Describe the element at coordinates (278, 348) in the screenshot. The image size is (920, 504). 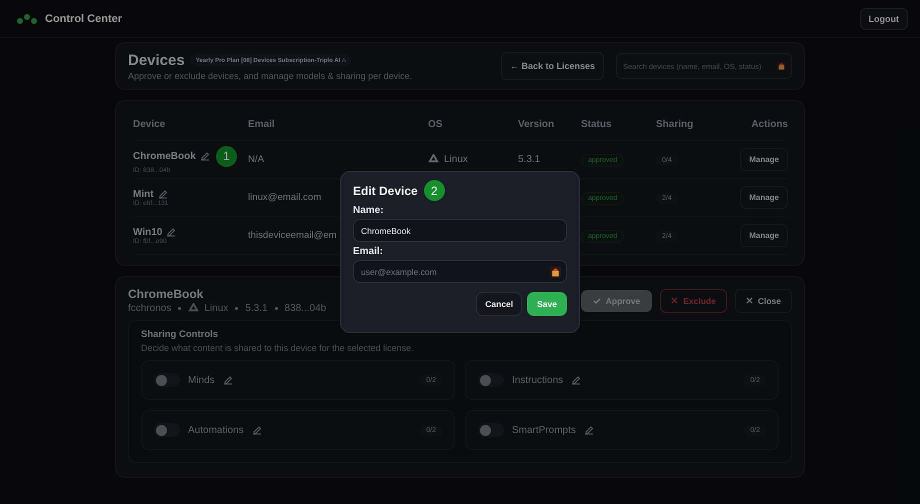
I see `section-subtitle: Decide what content is shared to this device for the selected license.` at that location.